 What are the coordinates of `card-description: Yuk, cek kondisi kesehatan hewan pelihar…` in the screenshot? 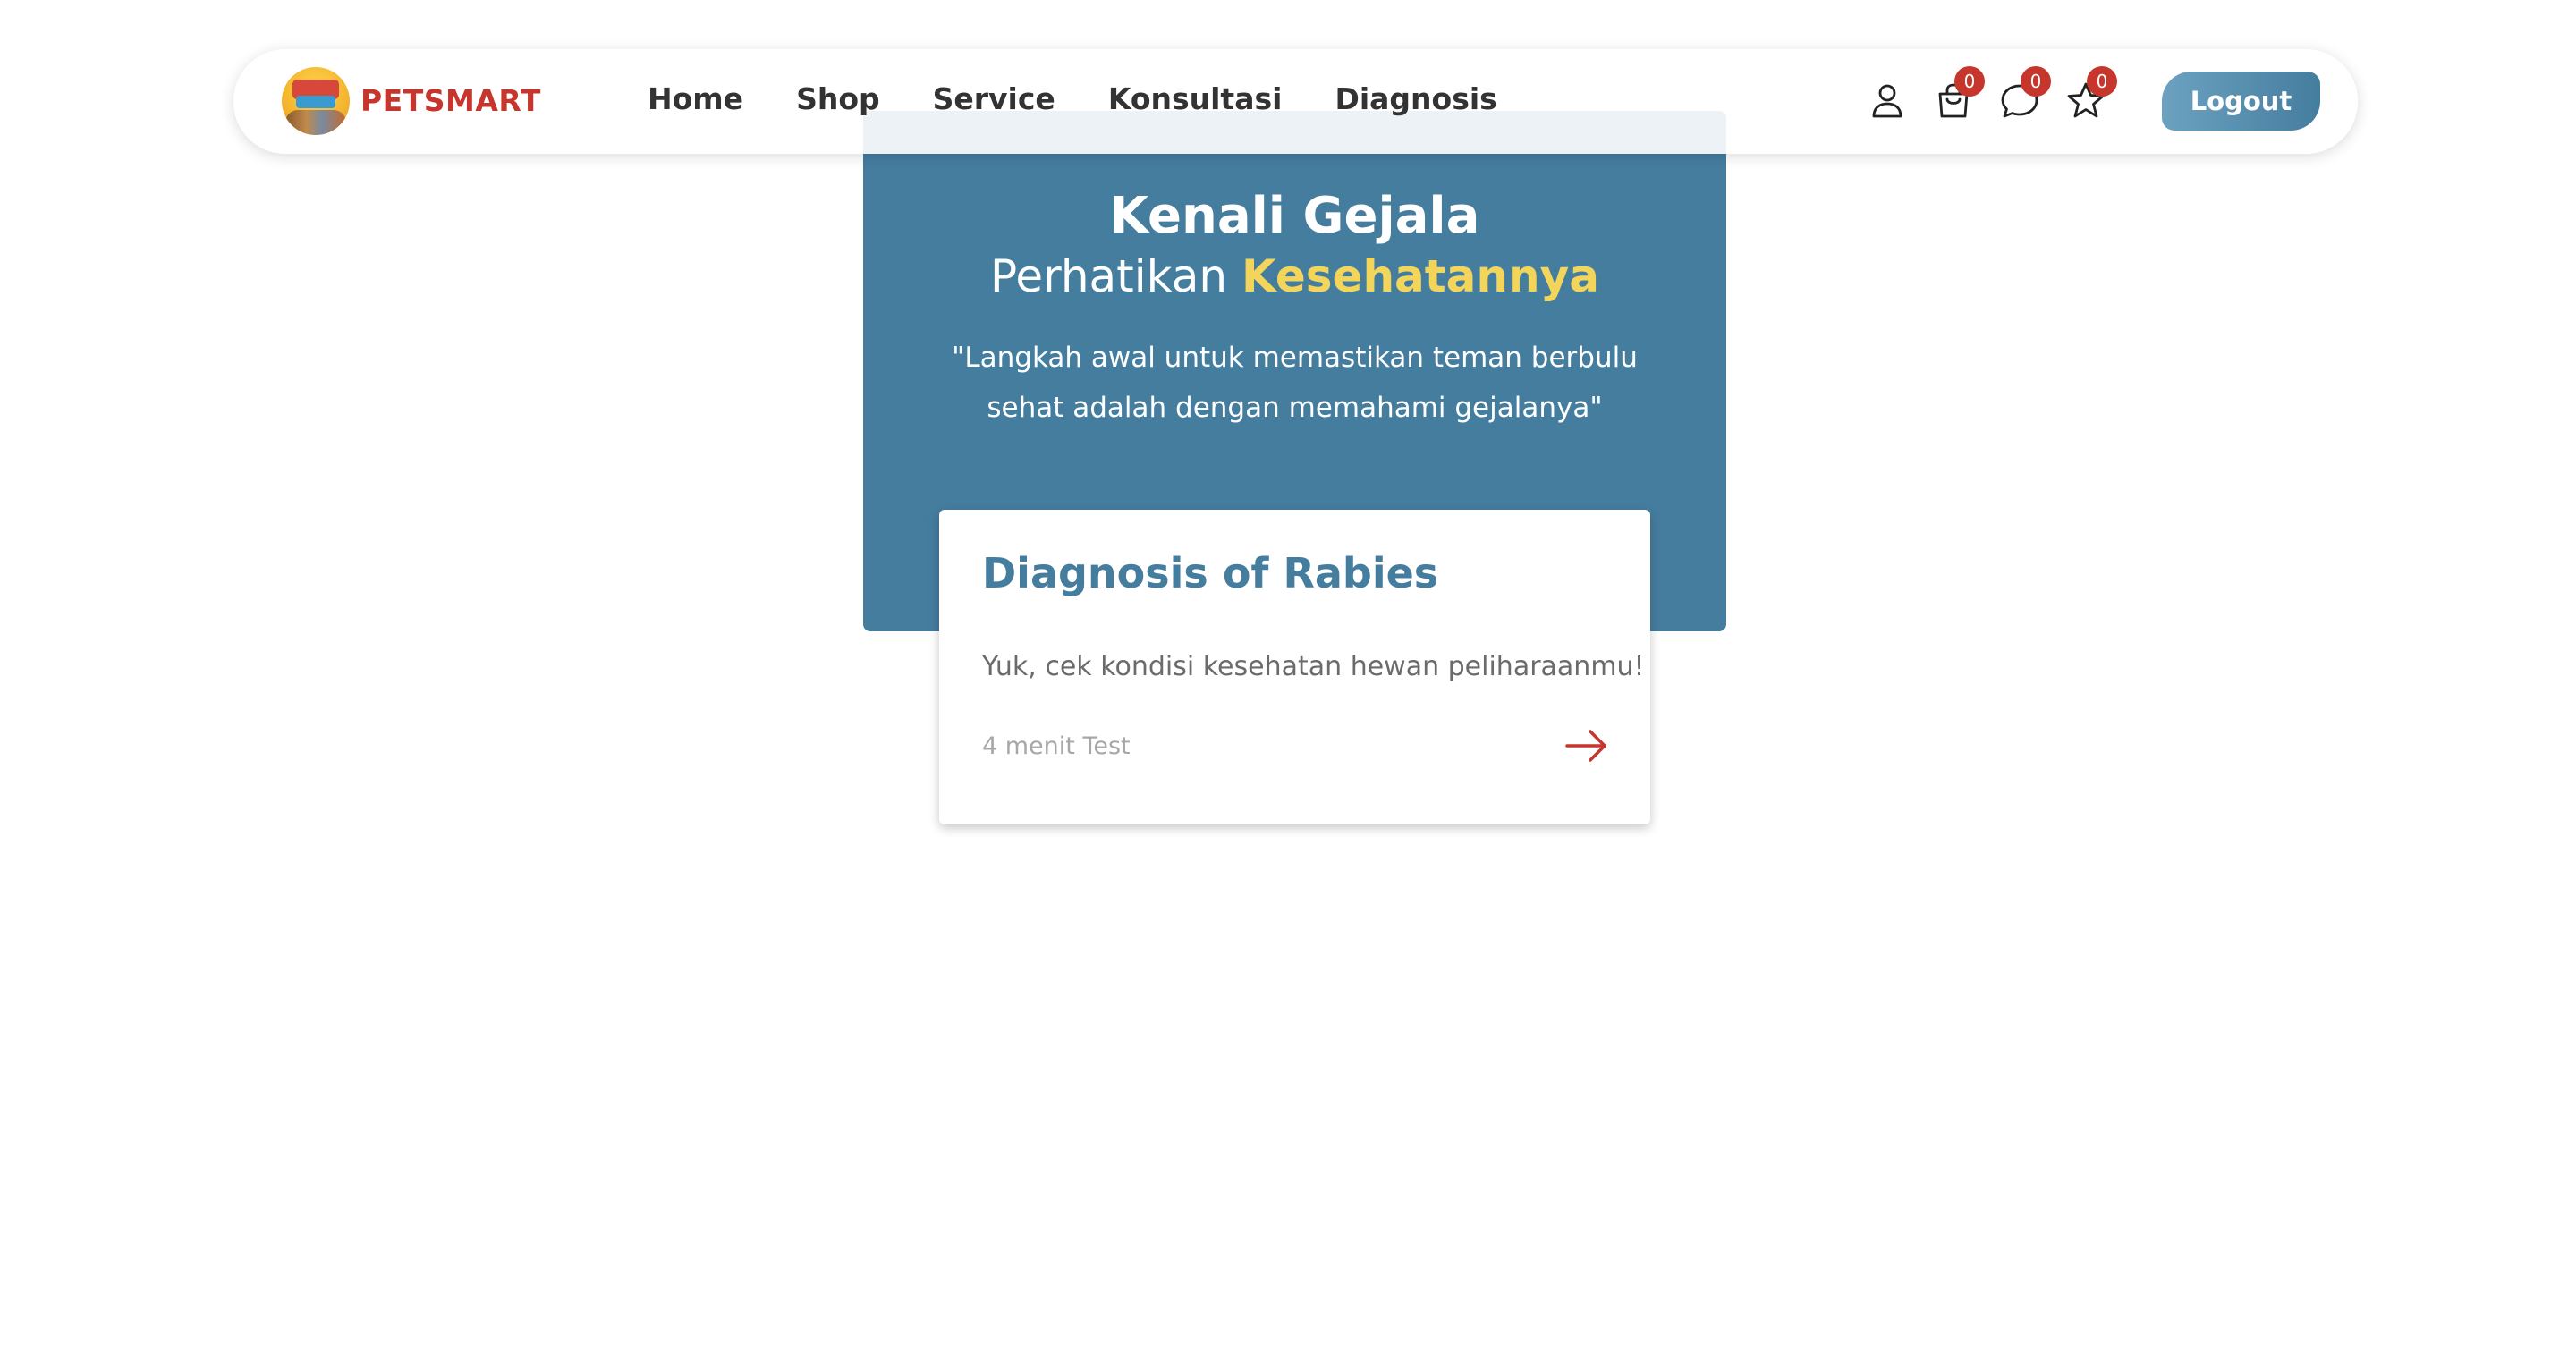 It's located at (1313, 666).